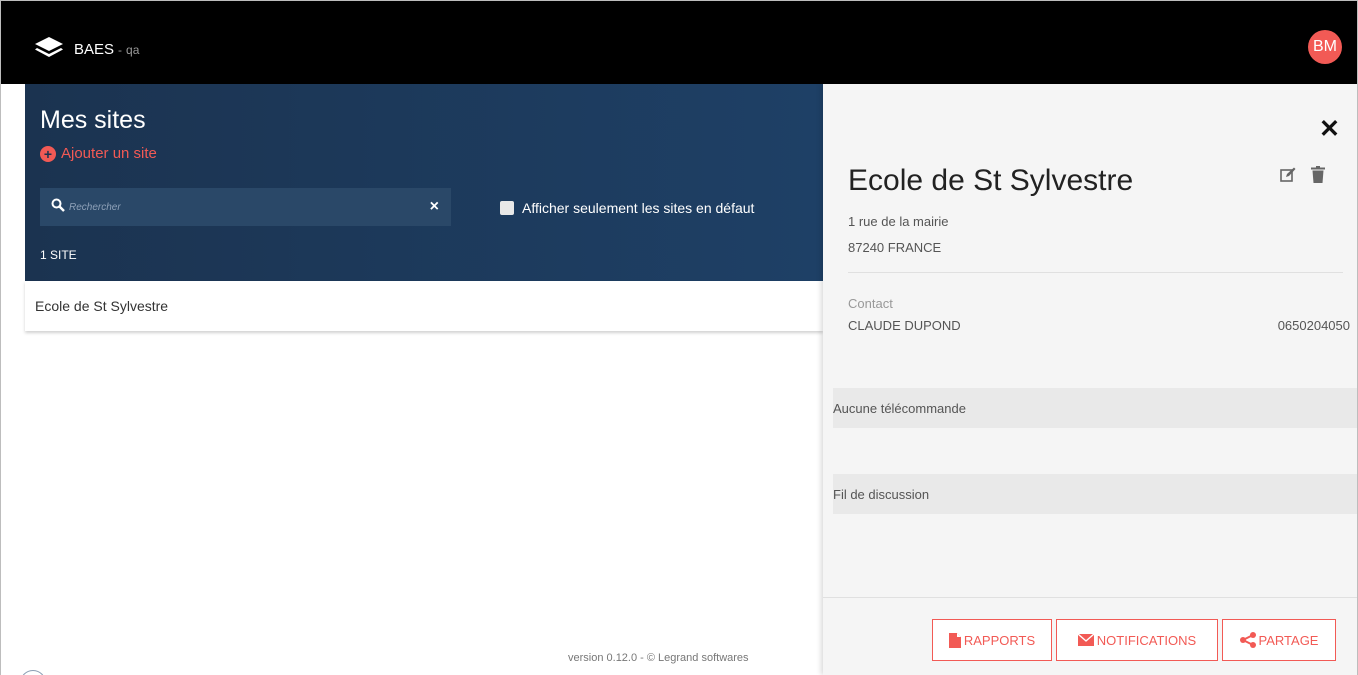 Image resolution: width=1358 pixels, height=675 pixels. Describe the element at coordinates (904, 325) in the screenshot. I see `contact-name: CLAUDE DUPOND` at that location.